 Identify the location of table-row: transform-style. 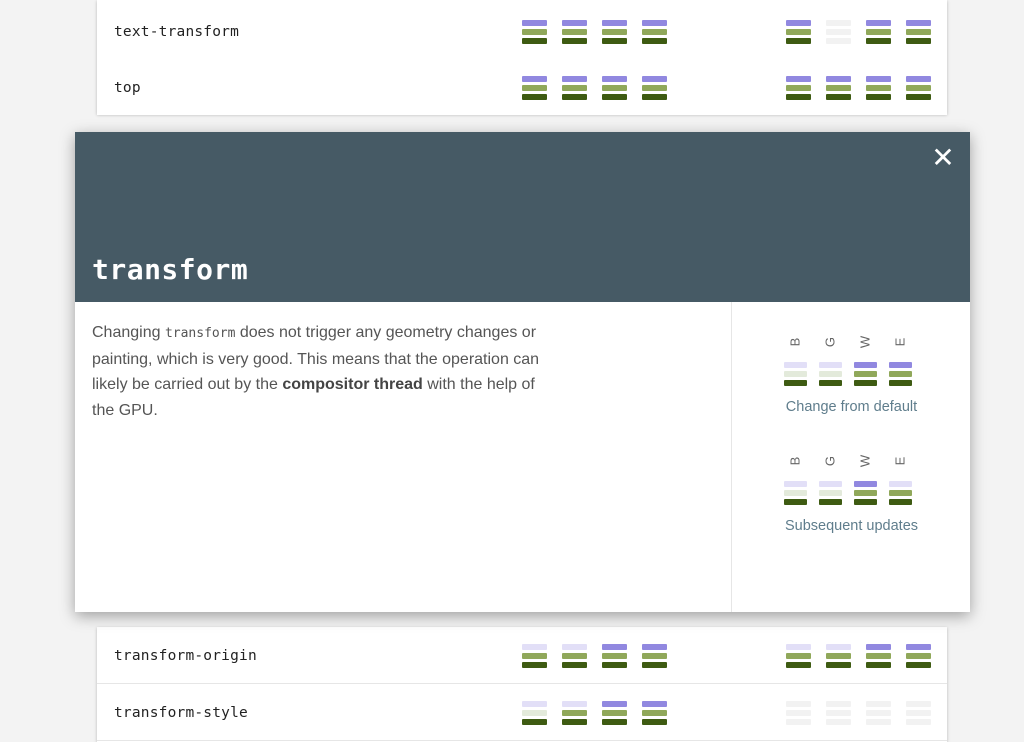
(522, 712).